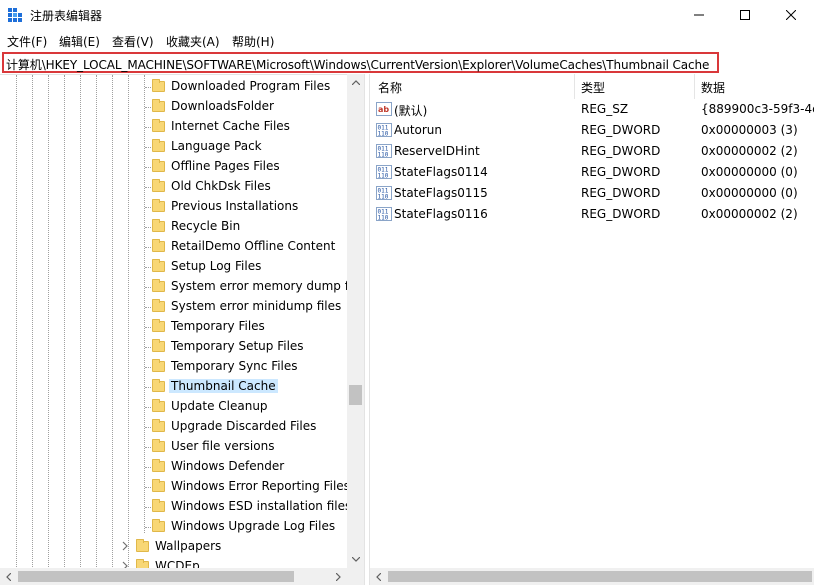  I want to click on title-bar: 注册表编辑器, so click(407, 15).